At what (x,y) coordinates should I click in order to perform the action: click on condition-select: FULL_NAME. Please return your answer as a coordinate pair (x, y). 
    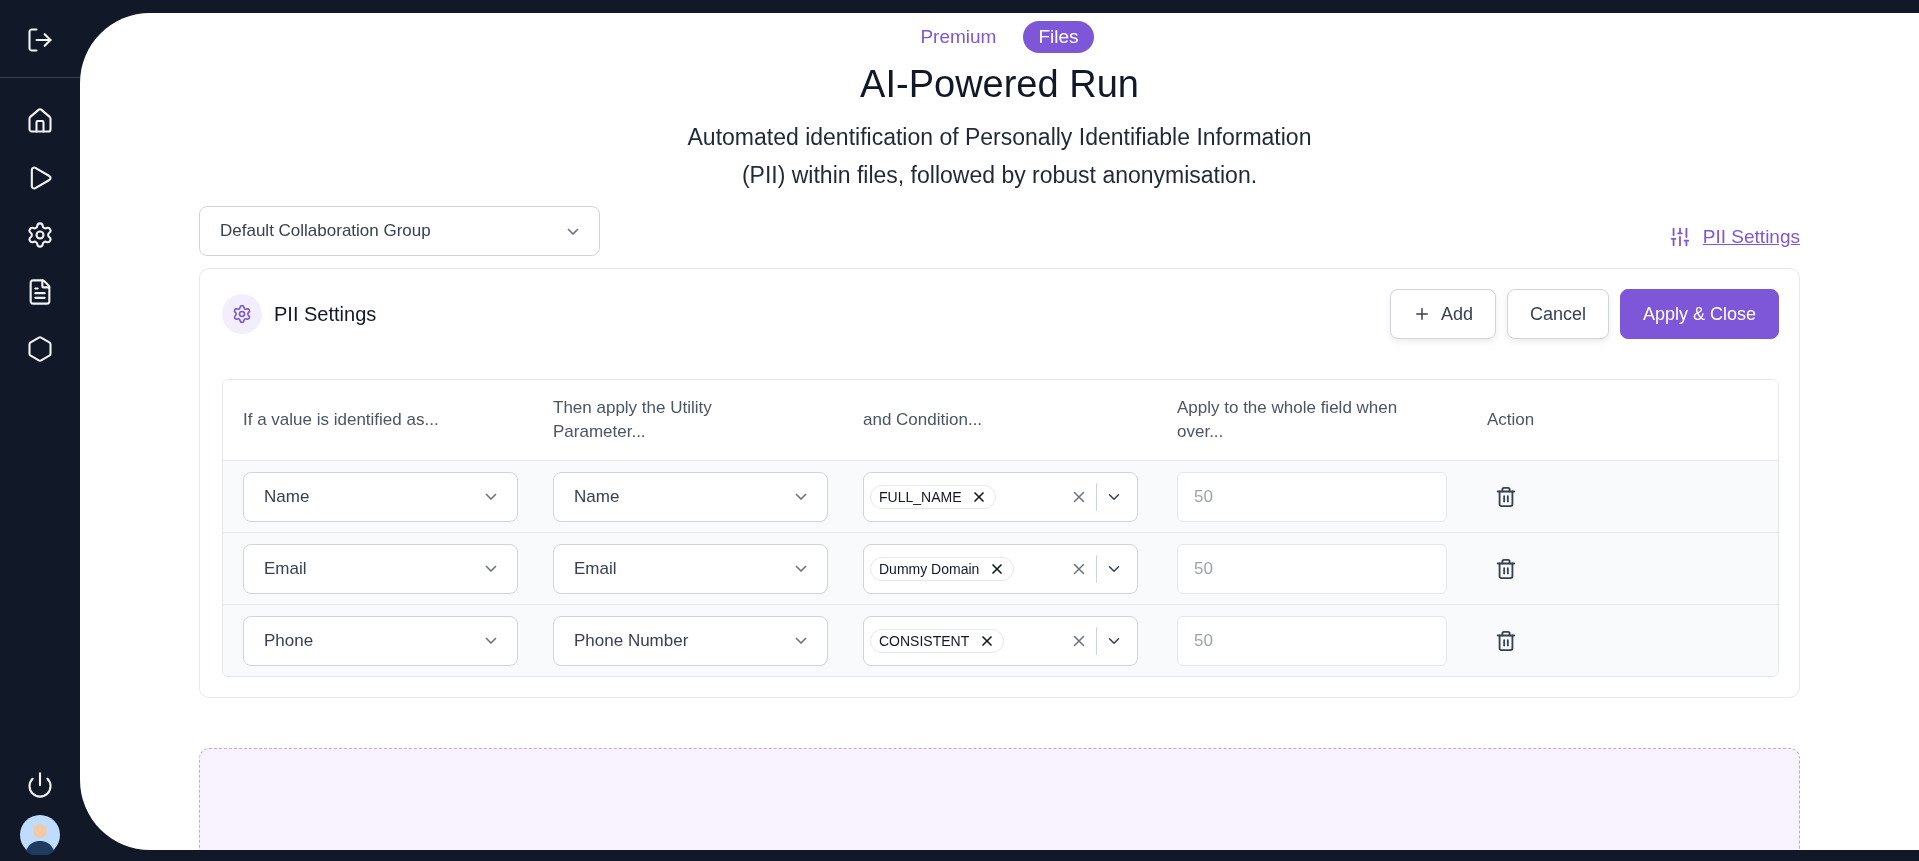
    Looking at the image, I should click on (1000, 496).